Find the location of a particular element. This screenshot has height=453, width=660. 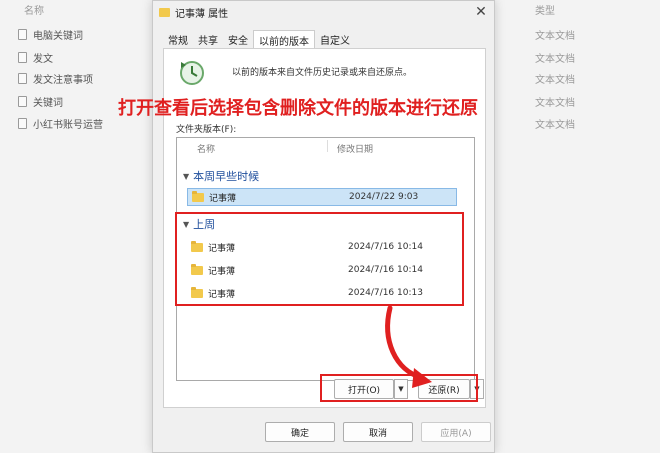

tab-bar: 常规 共享 安全 以前的版本 自定义 is located at coordinates (323, 39).